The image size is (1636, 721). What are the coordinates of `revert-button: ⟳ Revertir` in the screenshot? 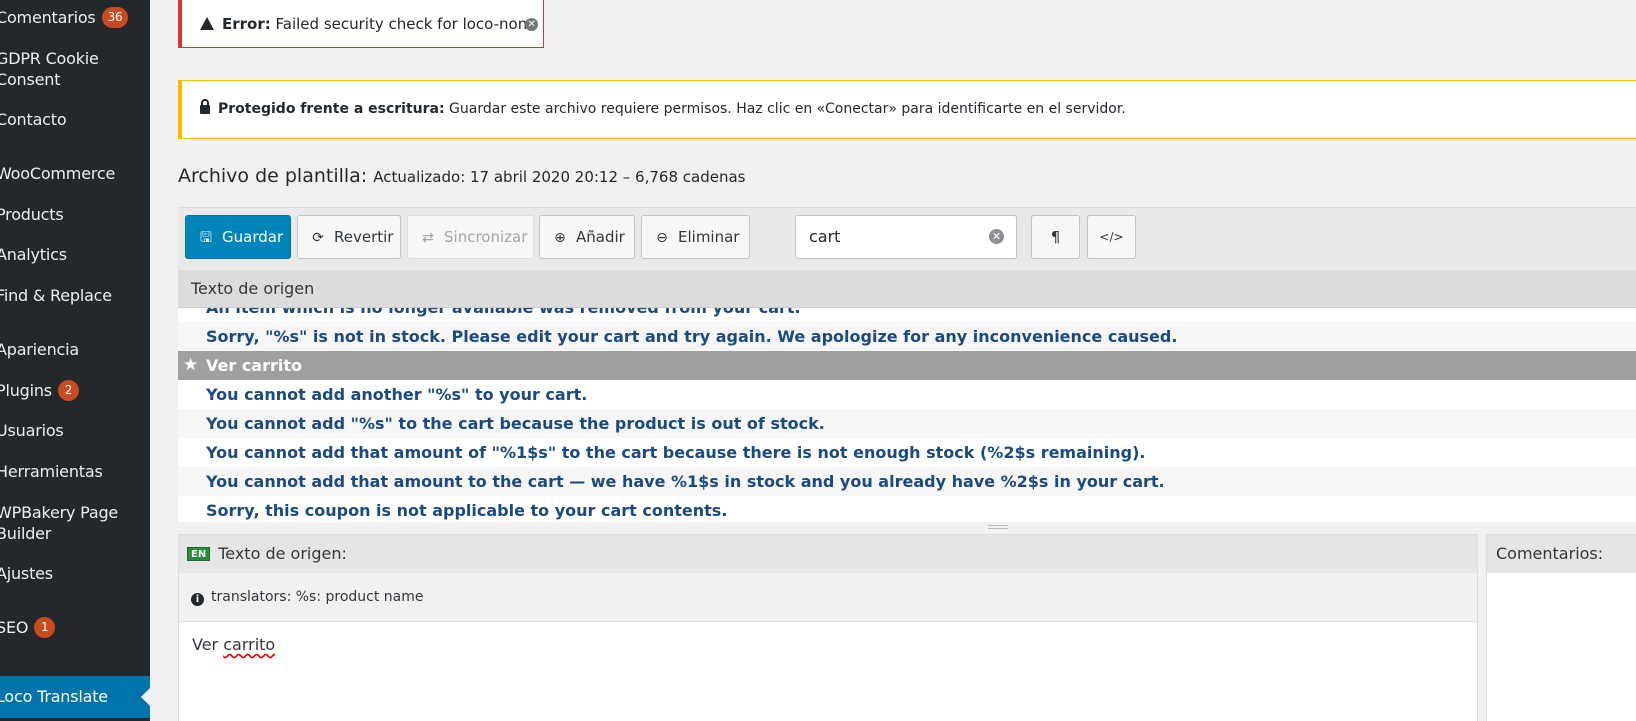 It's located at (349, 237).